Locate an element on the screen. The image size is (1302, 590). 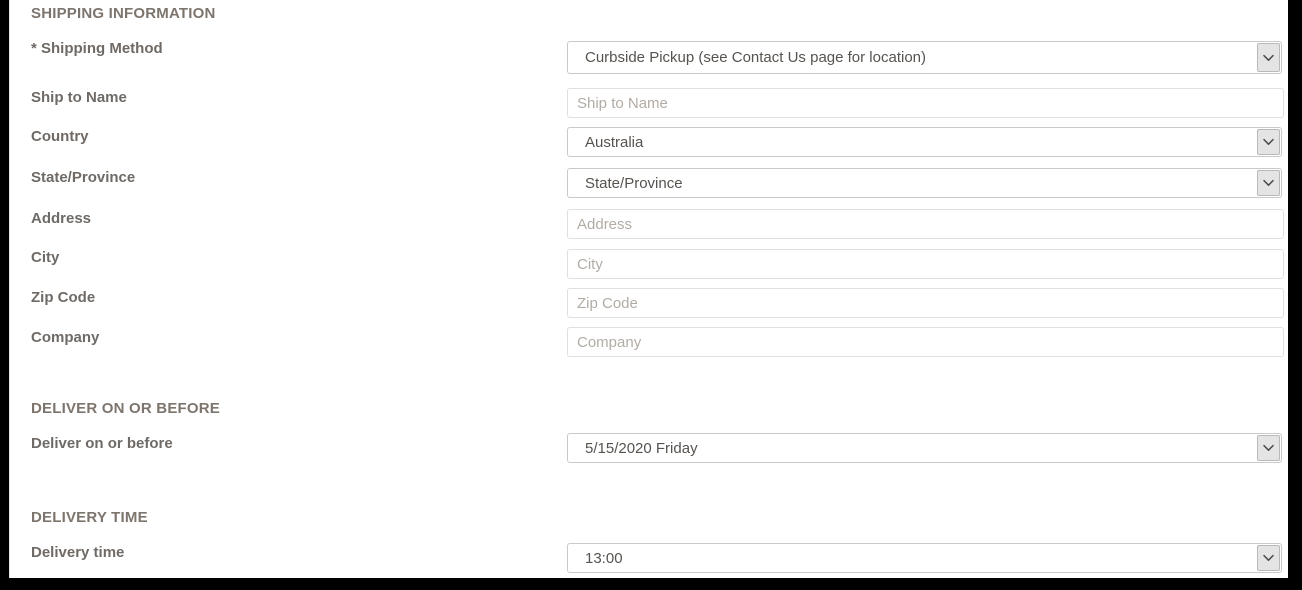
section-header-deliver-on-or-before: DELIVER ON OR BEFORE is located at coordinates (126, 408).